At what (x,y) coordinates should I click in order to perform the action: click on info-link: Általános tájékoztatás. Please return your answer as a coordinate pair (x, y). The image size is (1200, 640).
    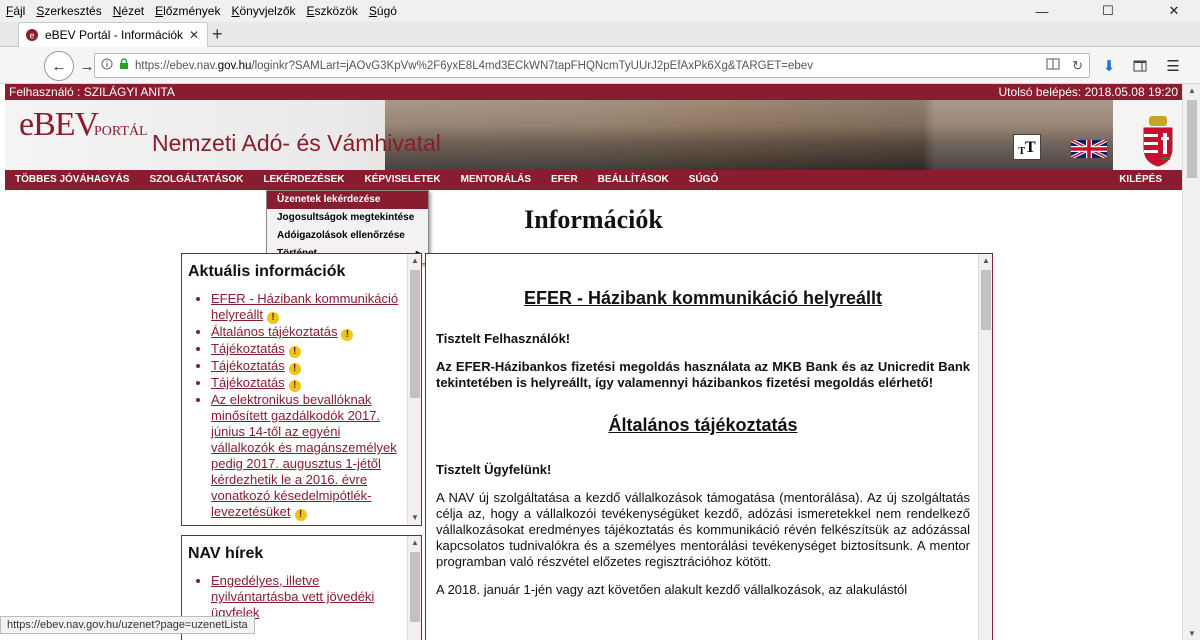
    Looking at the image, I should click on (274, 331).